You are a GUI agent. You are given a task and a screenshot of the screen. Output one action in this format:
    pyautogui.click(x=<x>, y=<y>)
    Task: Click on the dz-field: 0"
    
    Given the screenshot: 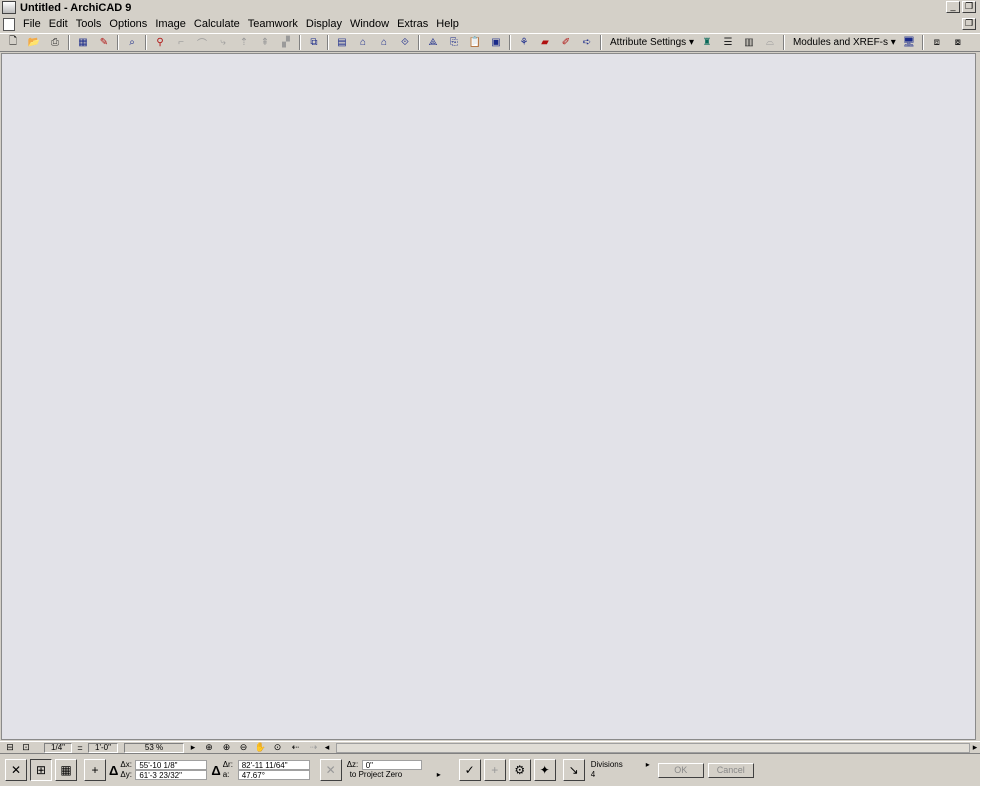 What is the action you would take?
    pyautogui.click(x=391, y=765)
    